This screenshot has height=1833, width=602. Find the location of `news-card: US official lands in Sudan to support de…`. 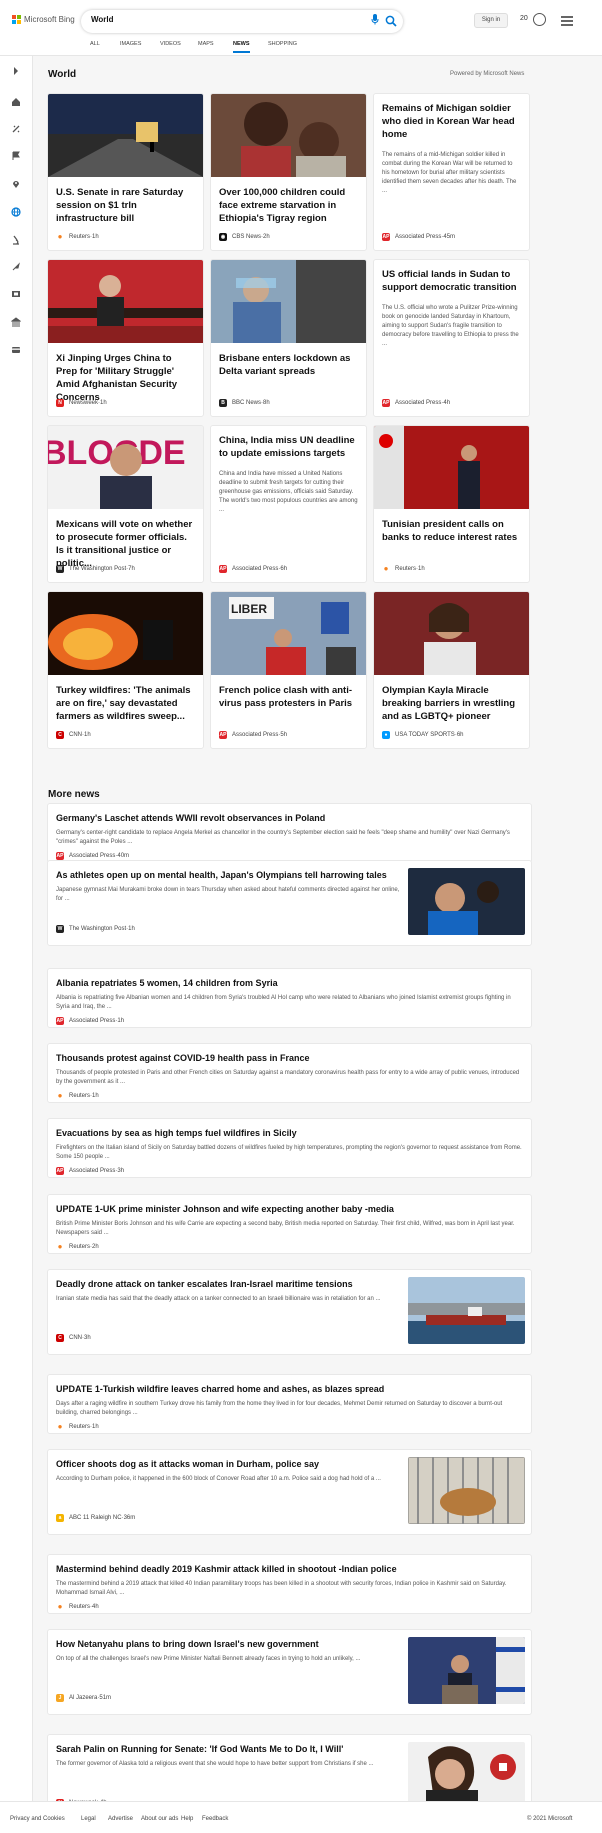

news-card: US official lands in Sudan to support de… is located at coordinates (451, 338).